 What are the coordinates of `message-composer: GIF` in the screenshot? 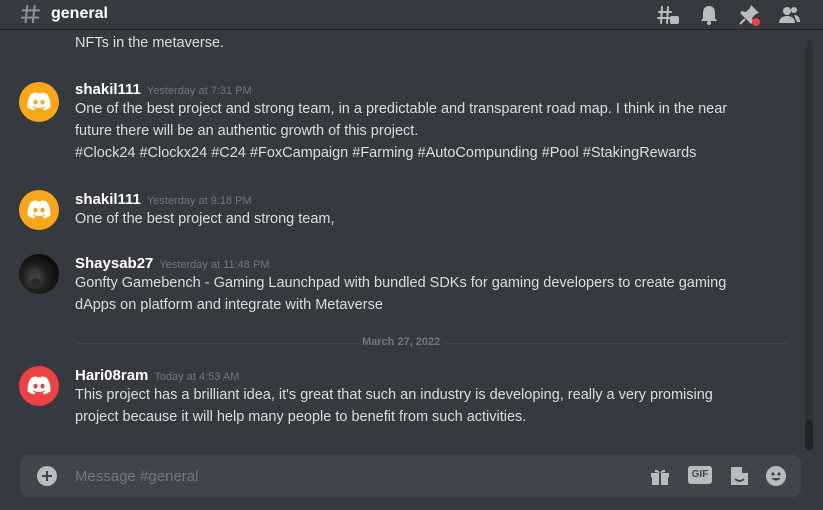 It's located at (410, 476).